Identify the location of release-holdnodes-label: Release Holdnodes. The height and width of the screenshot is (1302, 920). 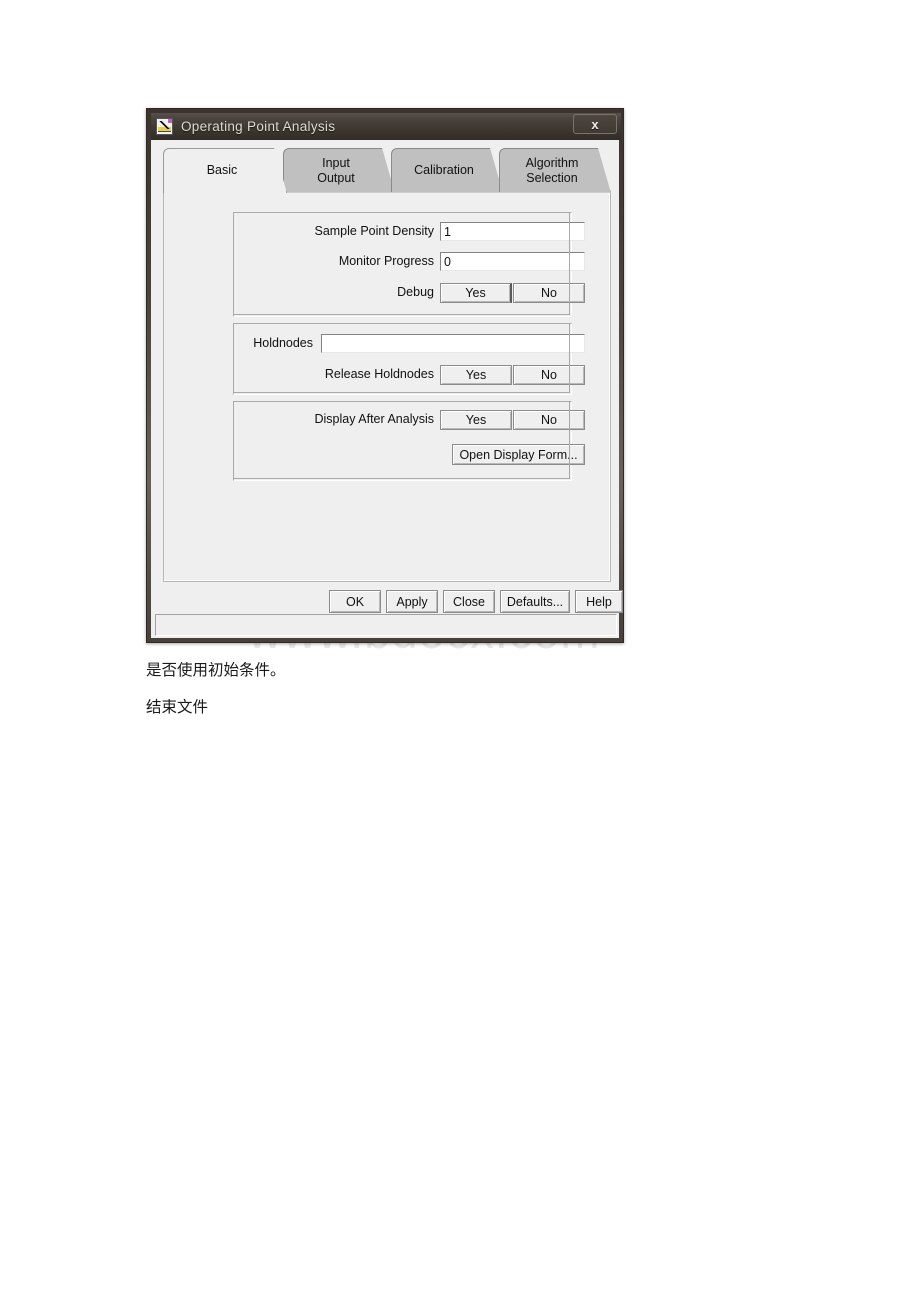
(379, 374).